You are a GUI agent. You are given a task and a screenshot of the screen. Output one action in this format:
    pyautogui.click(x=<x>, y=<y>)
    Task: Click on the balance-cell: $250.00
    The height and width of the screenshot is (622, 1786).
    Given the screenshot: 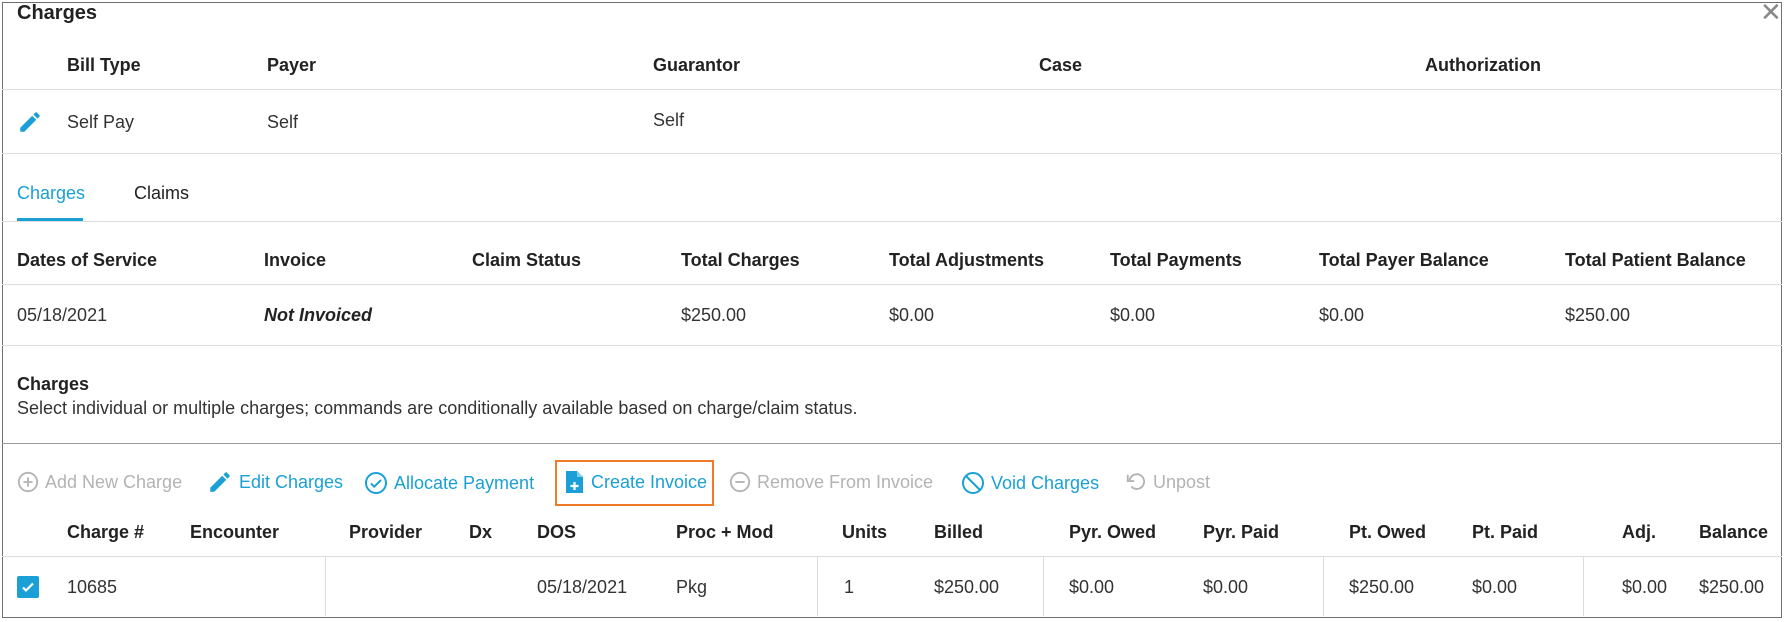 What is the action you would take?
    pyautogui.click(x=1732, y=587)
    